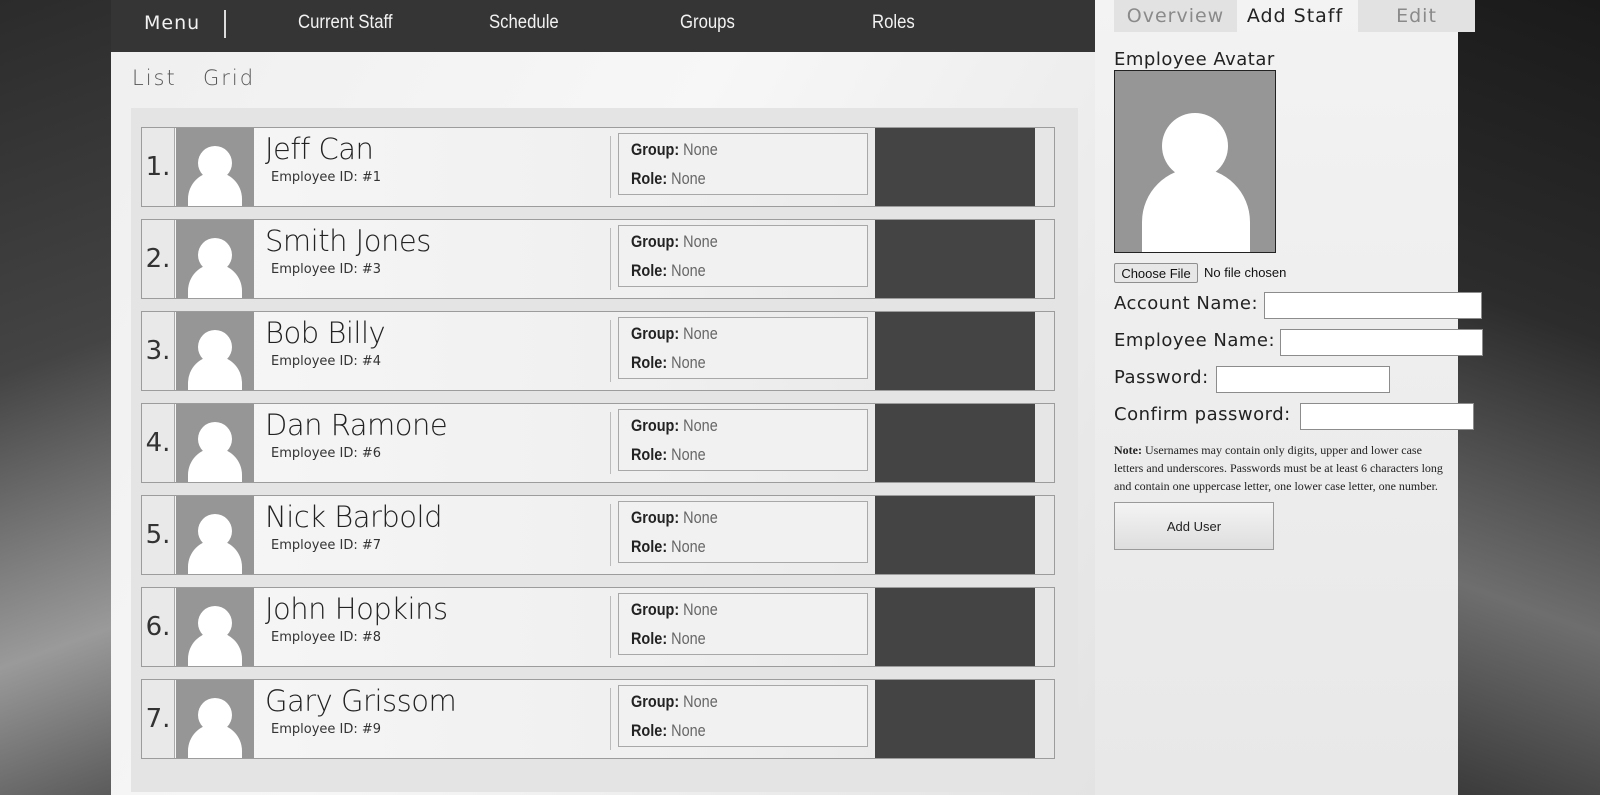 The width and height of the screenshot is (1600, 795). What do you see at coordinates (326, 361) in the screenshot?
I see `employee-id: Employee ID: #4` at bounding box center [326, 361].